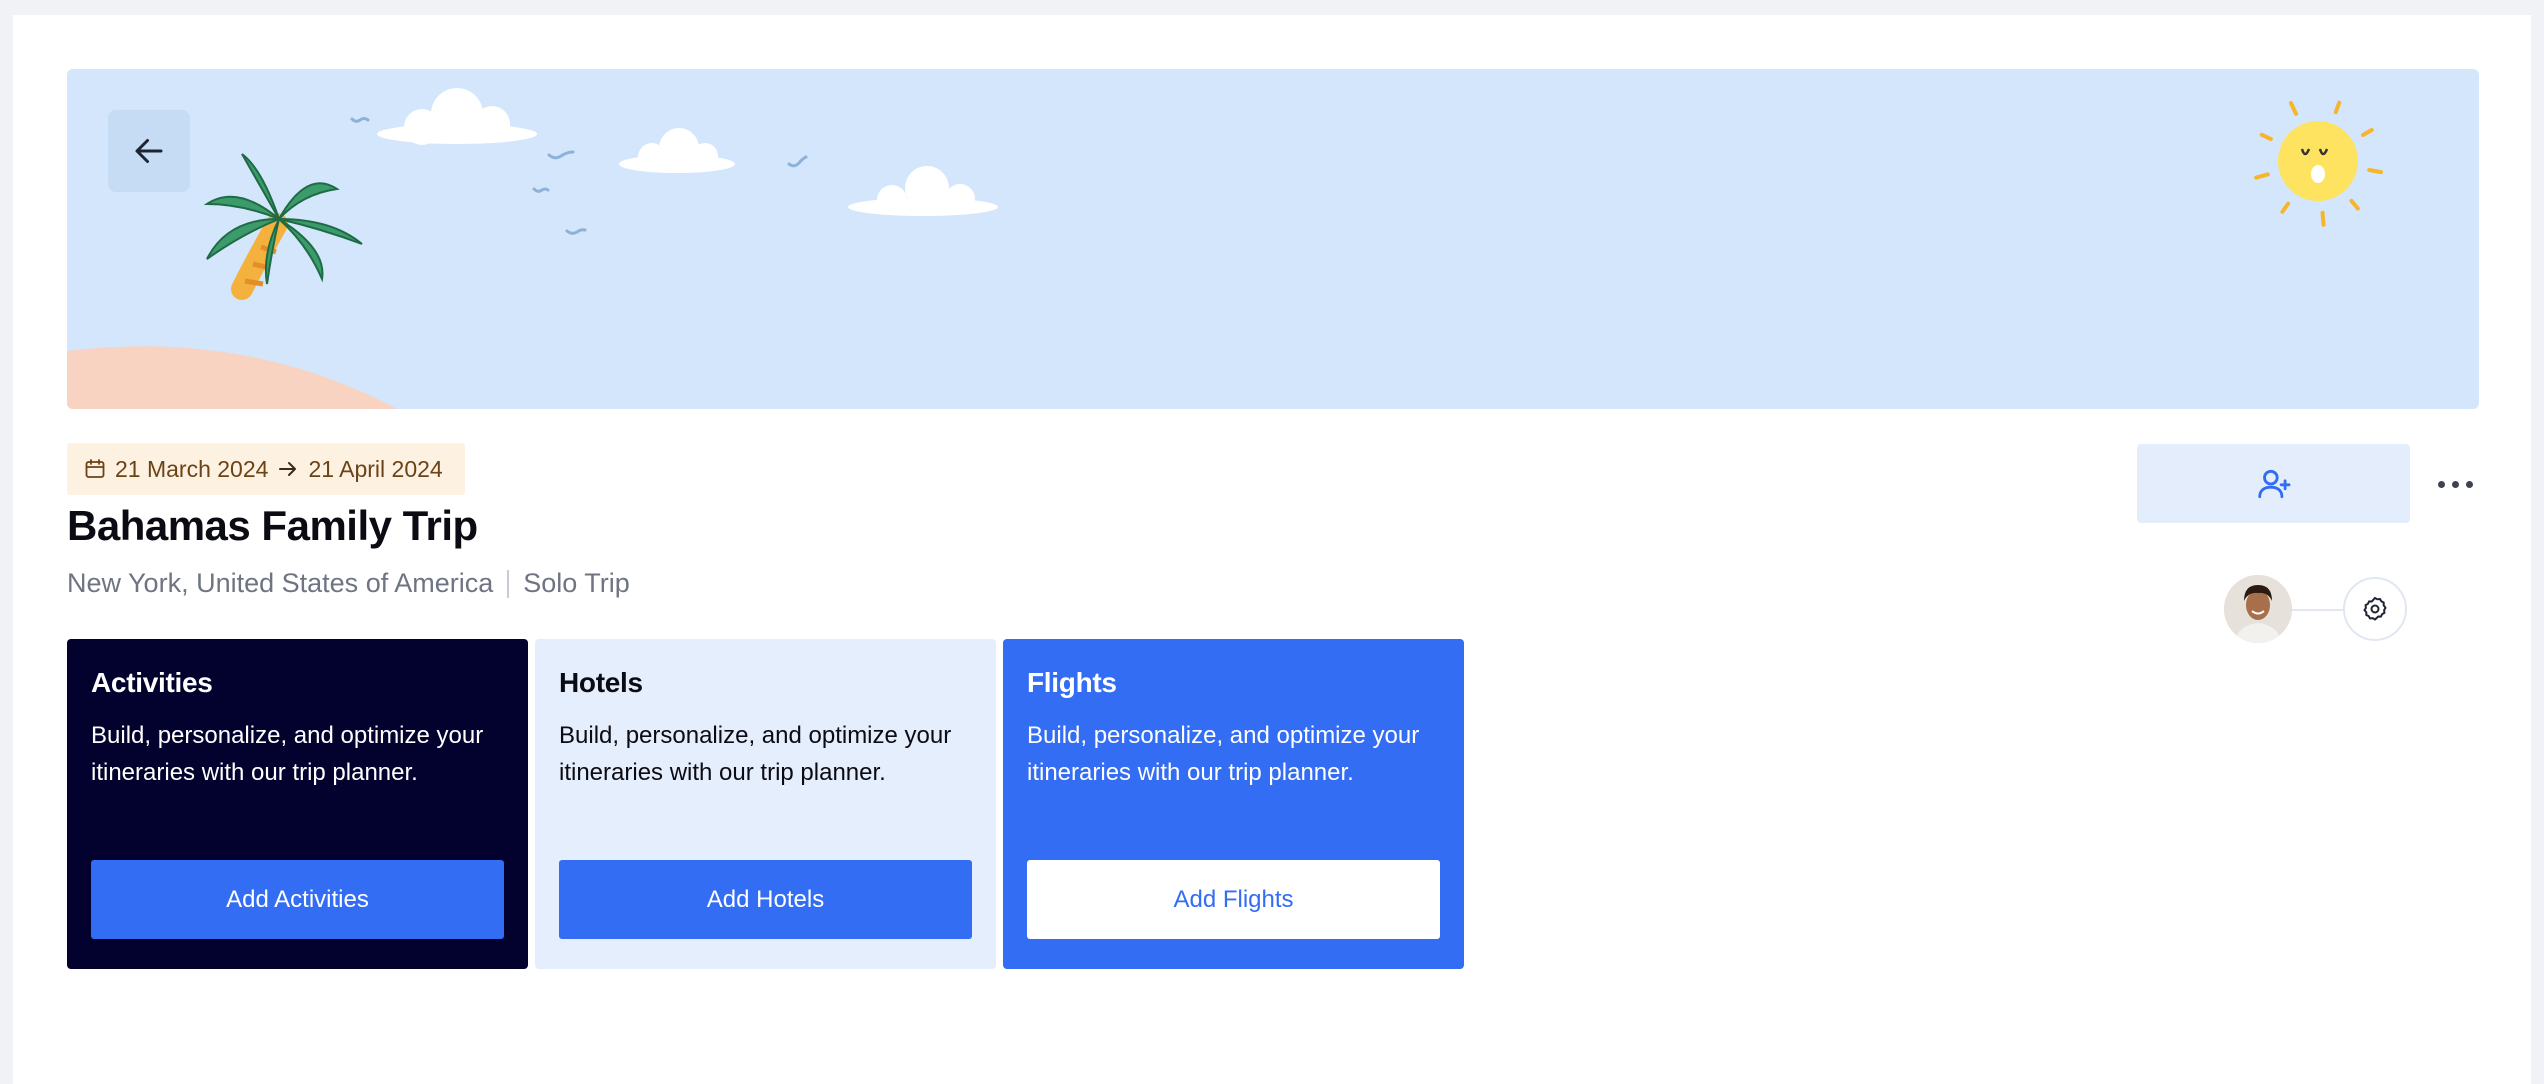 The image size is (2544, 1084). Describe the element at coordinates (375, 468) in the screenshot. I see `end-date: 21 April 2024` at that location.